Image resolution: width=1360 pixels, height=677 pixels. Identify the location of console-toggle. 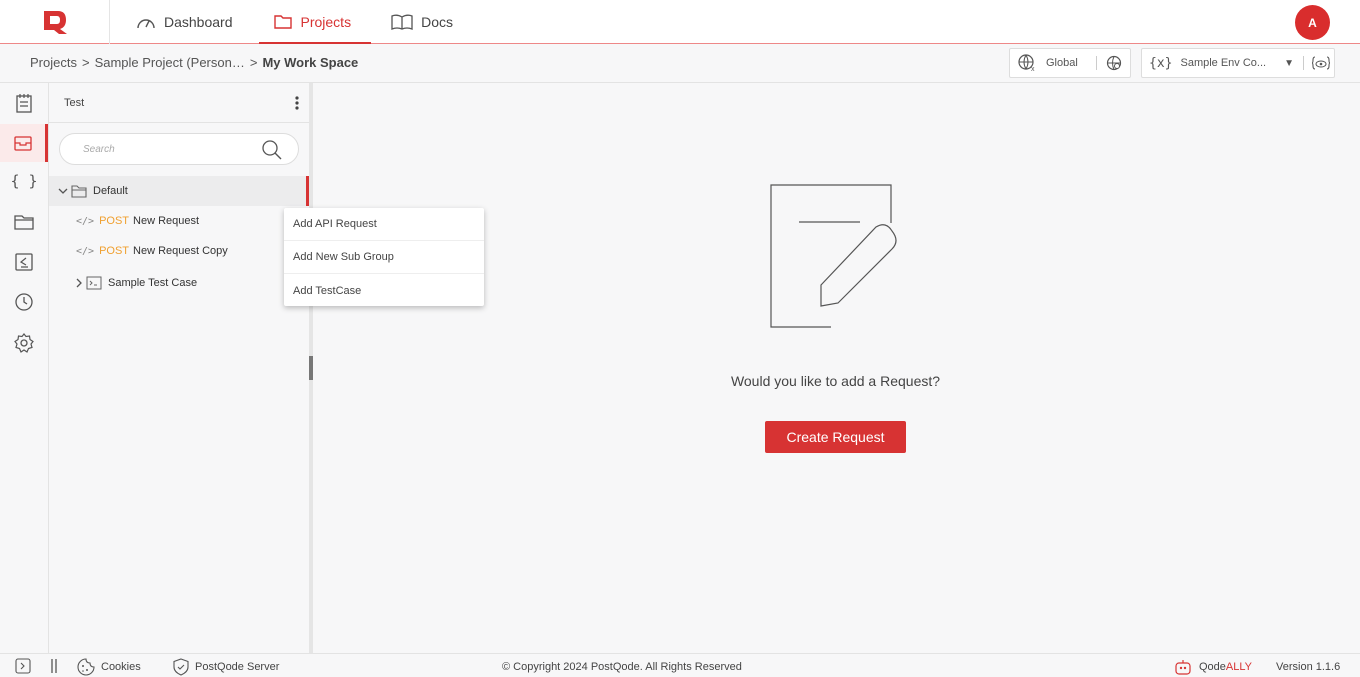
(23, 666).